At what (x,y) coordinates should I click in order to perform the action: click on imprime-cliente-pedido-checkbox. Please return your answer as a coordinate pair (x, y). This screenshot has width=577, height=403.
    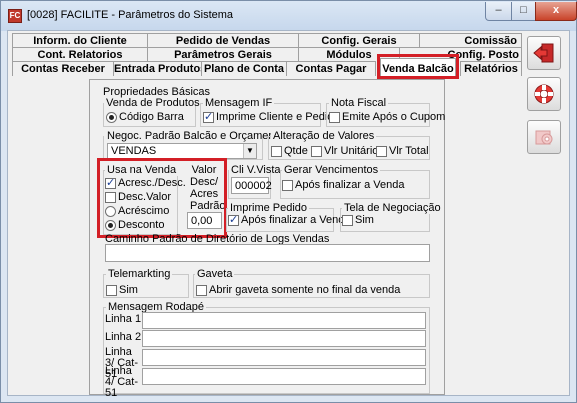
    Looking at the image, I should click on (208, 116).